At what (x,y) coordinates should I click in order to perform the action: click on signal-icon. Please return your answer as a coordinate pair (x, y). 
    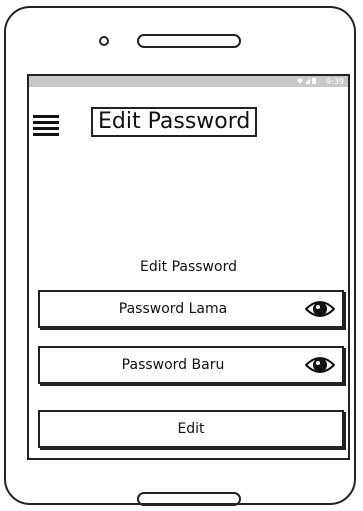
    Looking at the image, I should click on (306, 81).